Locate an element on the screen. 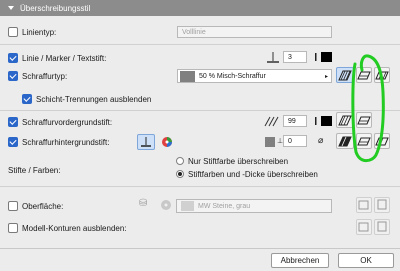 The width and height of the screenshot is (400, 271). stifte-label: Stifte / Farben: is located at coordinates (34, 170).